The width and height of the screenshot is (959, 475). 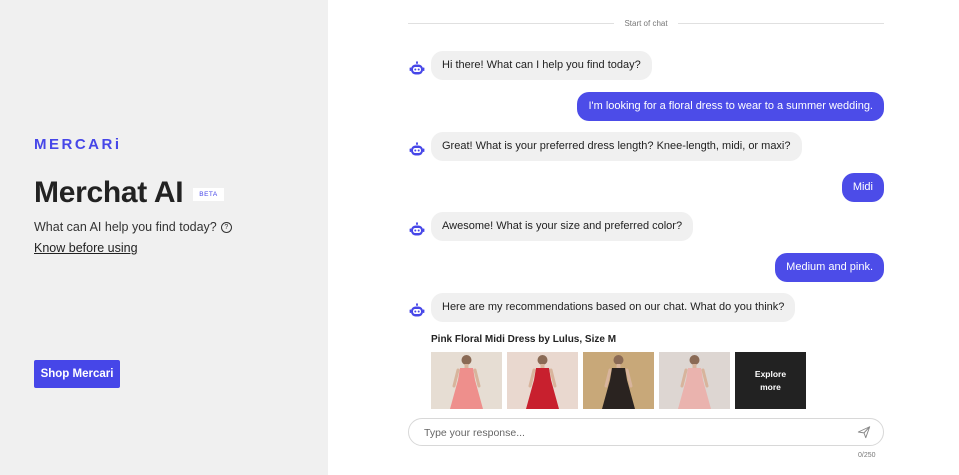 What do you see at coordinates (208, 194) in the screenshot?
I see `beta-badge: BETA` at bounding box center [208, 194].